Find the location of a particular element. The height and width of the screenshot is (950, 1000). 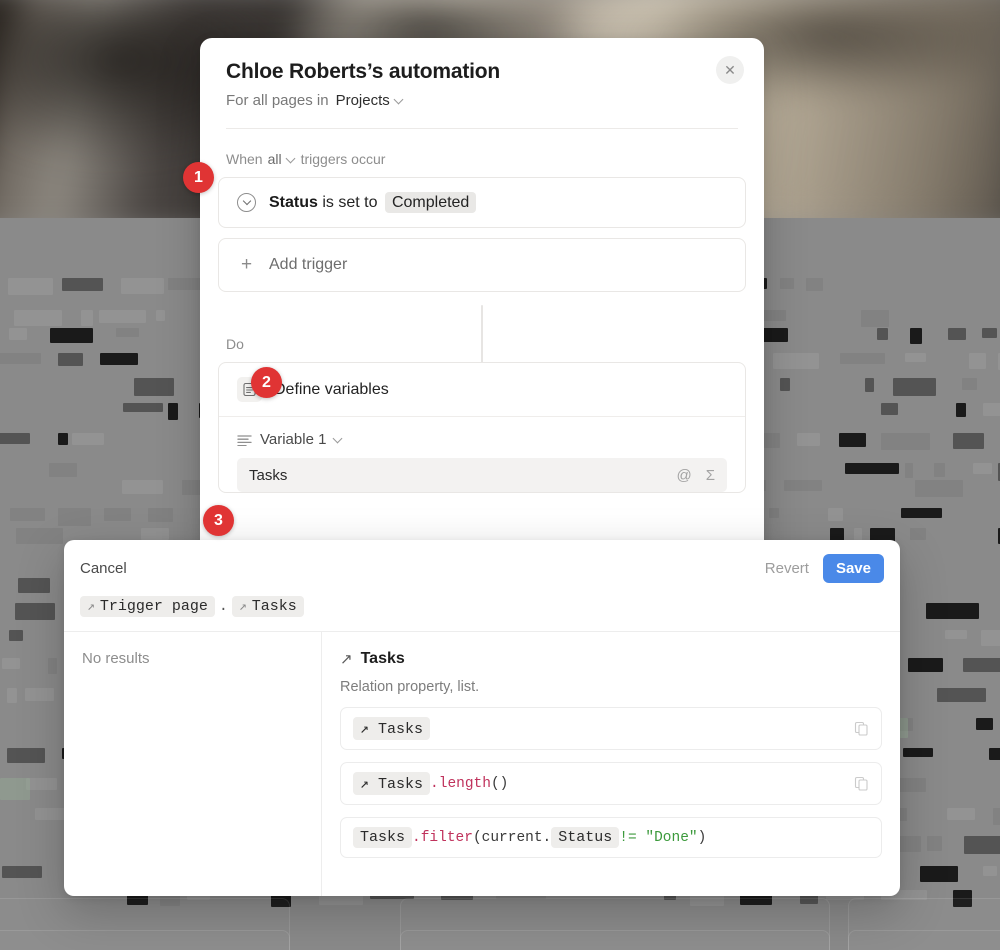

formula-editor-toolbar: Cancel Revert Save is located at coordinates (482, 561).